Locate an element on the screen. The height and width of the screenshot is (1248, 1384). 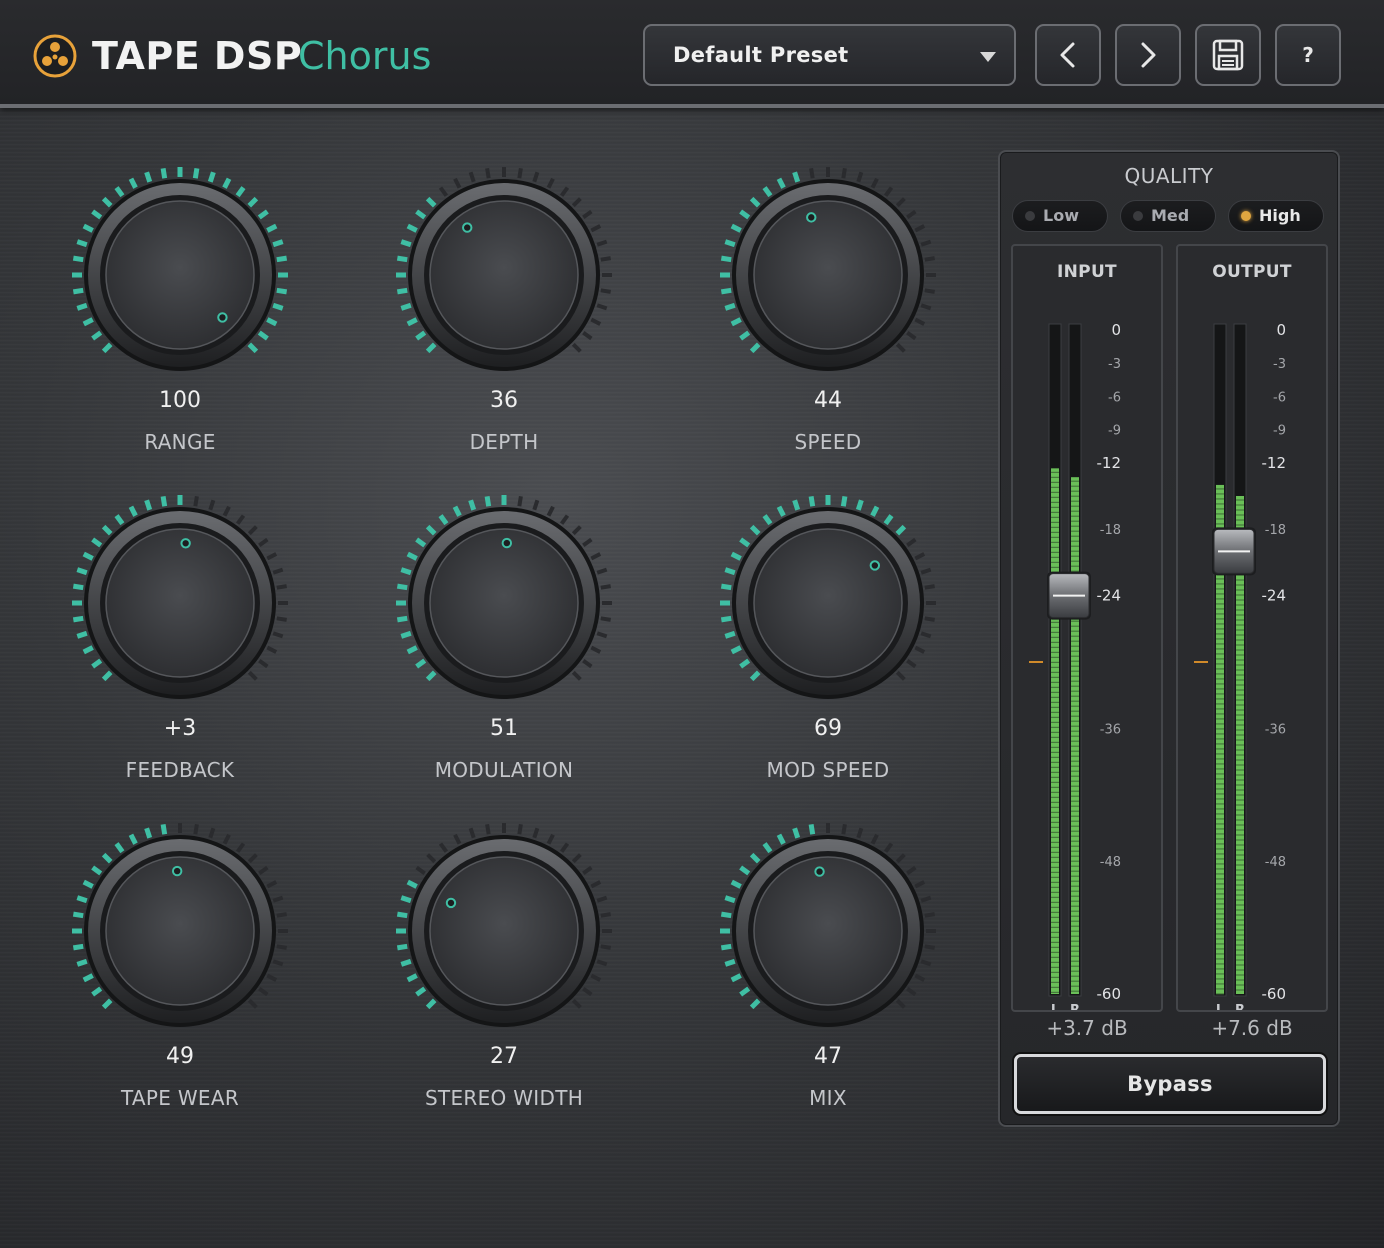
output-gain-readout: +7.6 dB is located at coordinates (1252, 1028).